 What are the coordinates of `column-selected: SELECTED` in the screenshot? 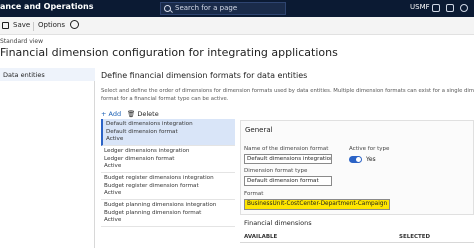 It's located at (415, 237).